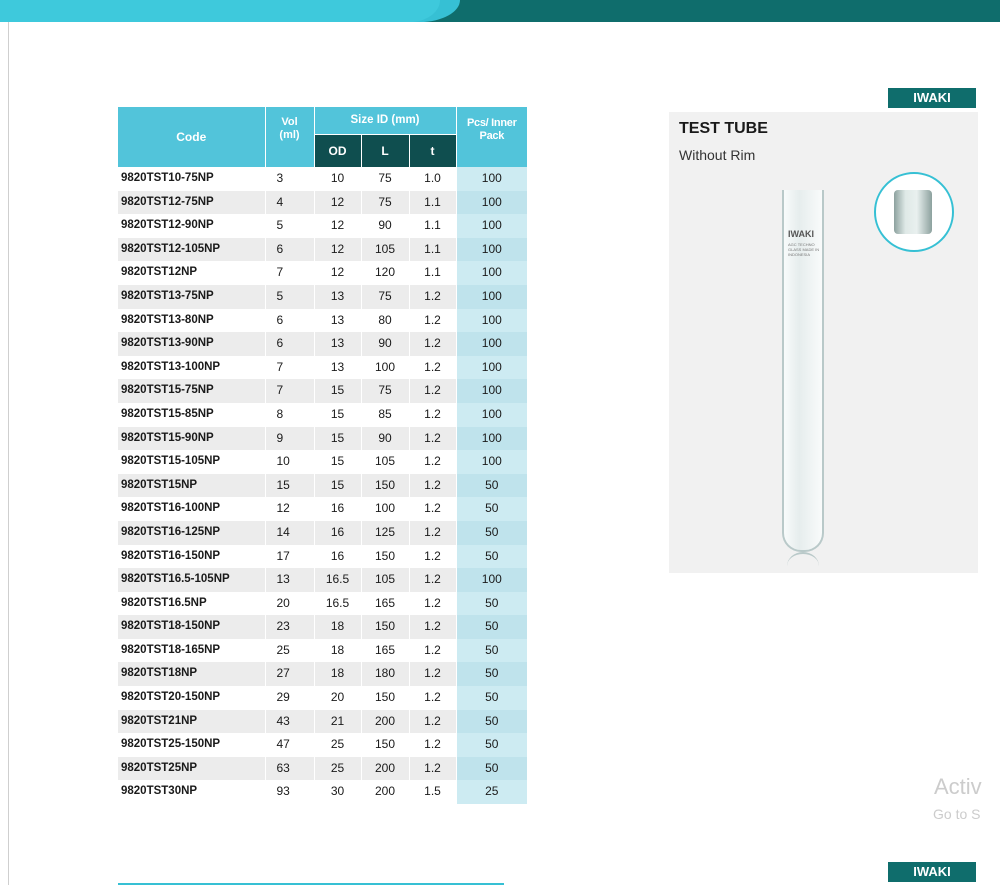  I want to click on table-row: 9820TST13-80NP 6 13 80 1.2 100, so click(323, 320).